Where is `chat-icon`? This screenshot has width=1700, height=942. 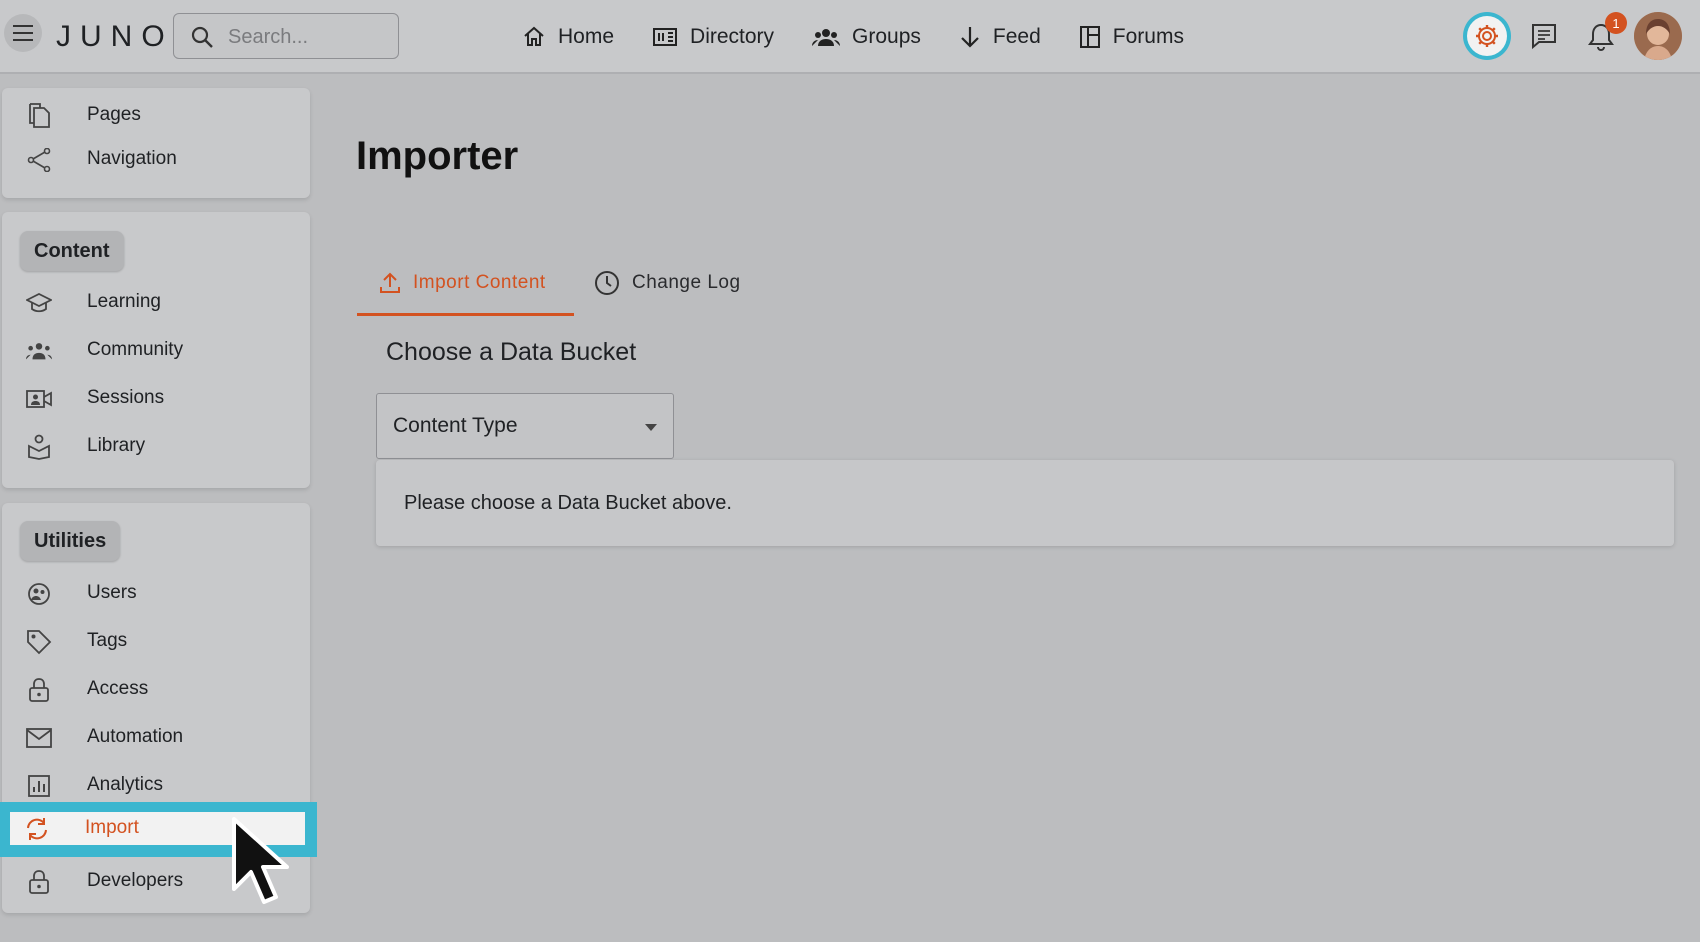
chat-icon is located at coordinates (1544, 37).